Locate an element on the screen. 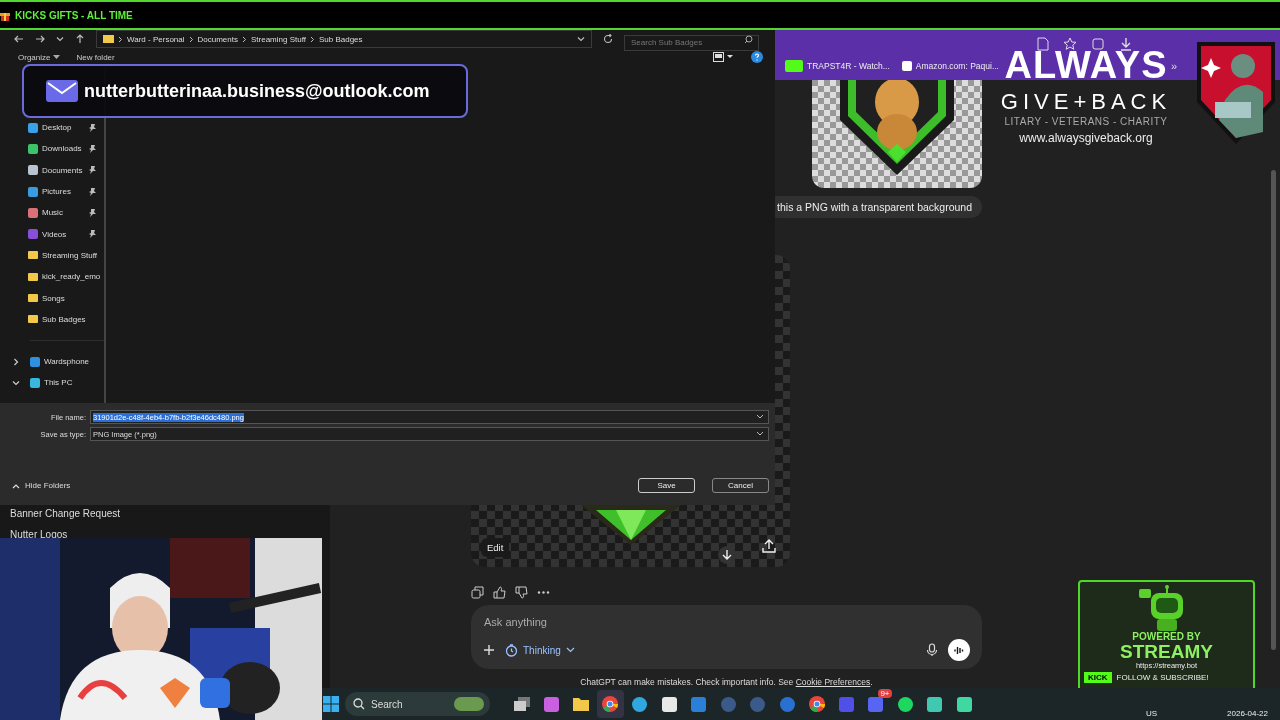 This screenshot has width=1280, height=720. breadcrumb: Documents is located at coordinates (217, 39).